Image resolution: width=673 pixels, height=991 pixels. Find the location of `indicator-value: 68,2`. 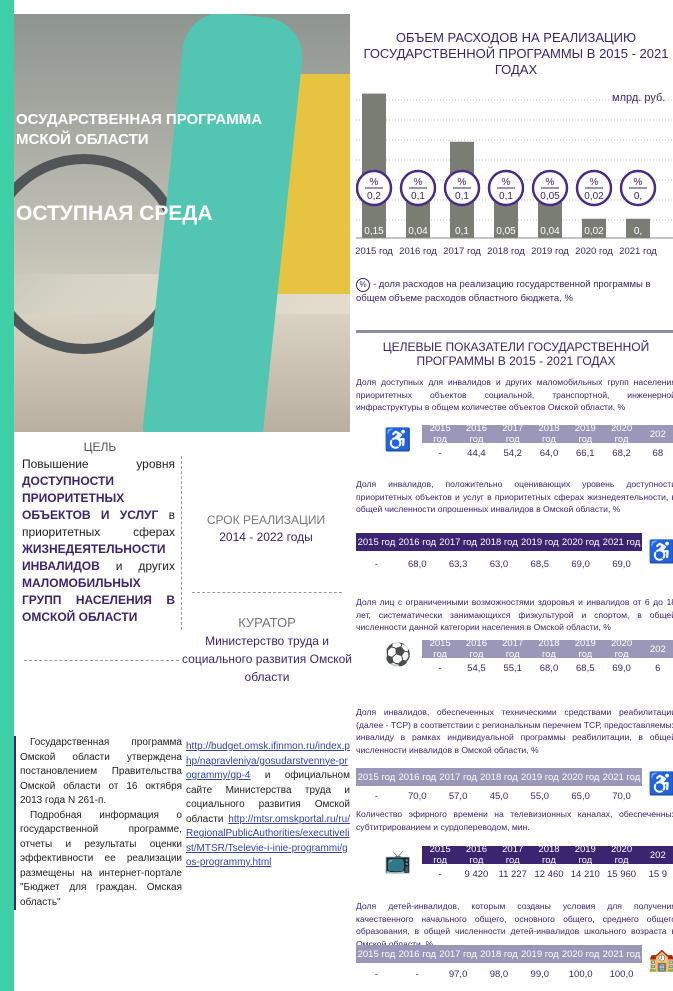

indicator-value: 68,2 is located at coordinates (621, 453).